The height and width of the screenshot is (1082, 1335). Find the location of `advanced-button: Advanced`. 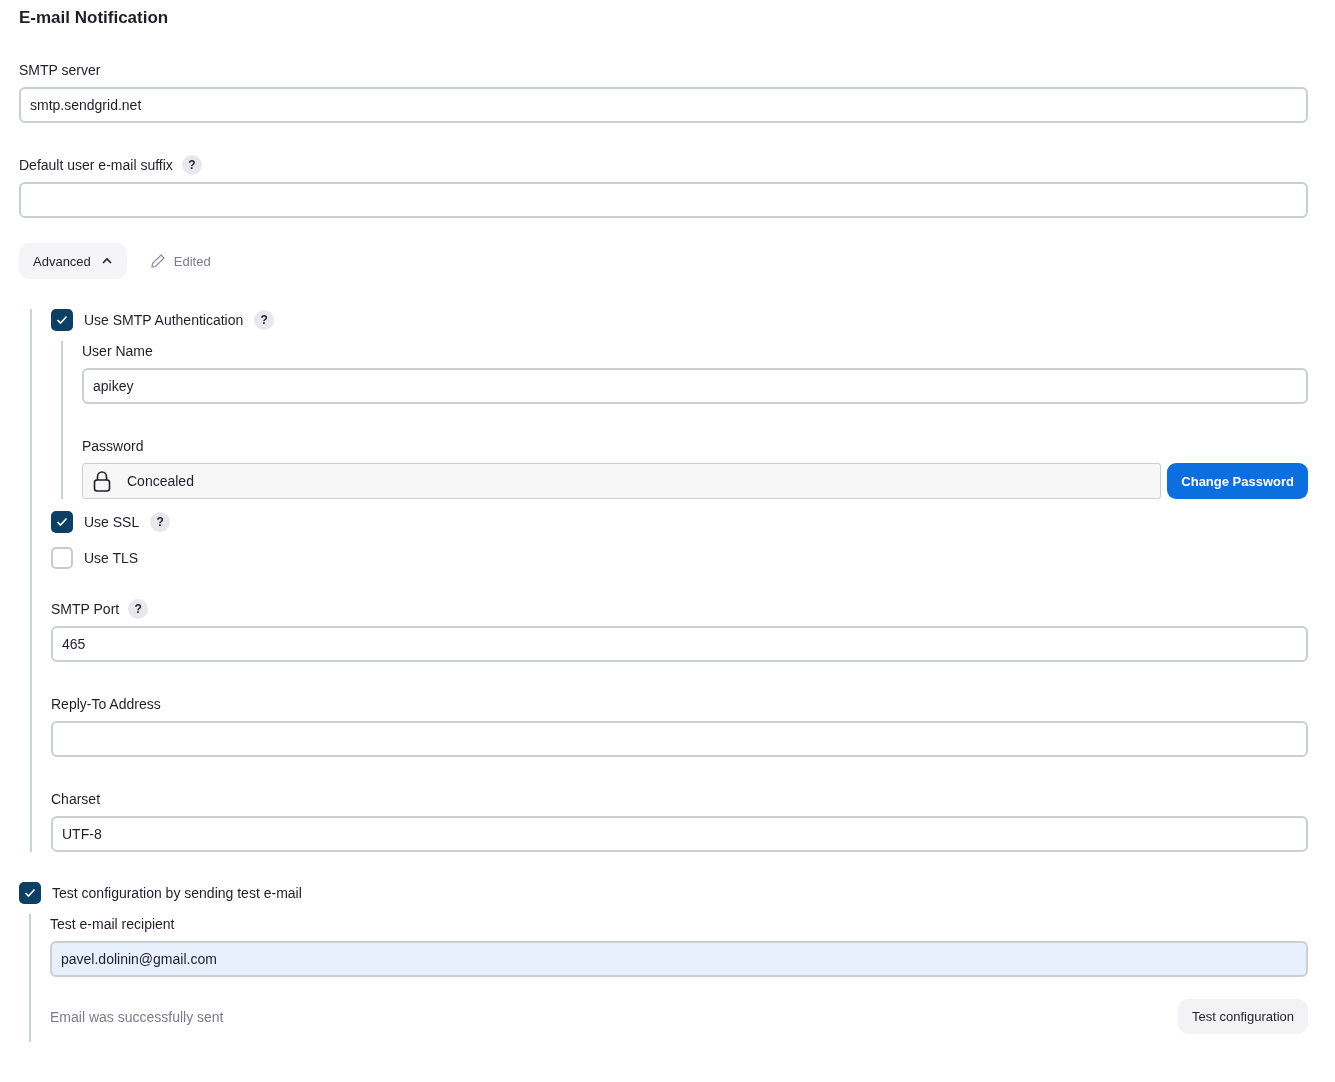

advanced-button: Advanced is located at coordinates (73, 261).